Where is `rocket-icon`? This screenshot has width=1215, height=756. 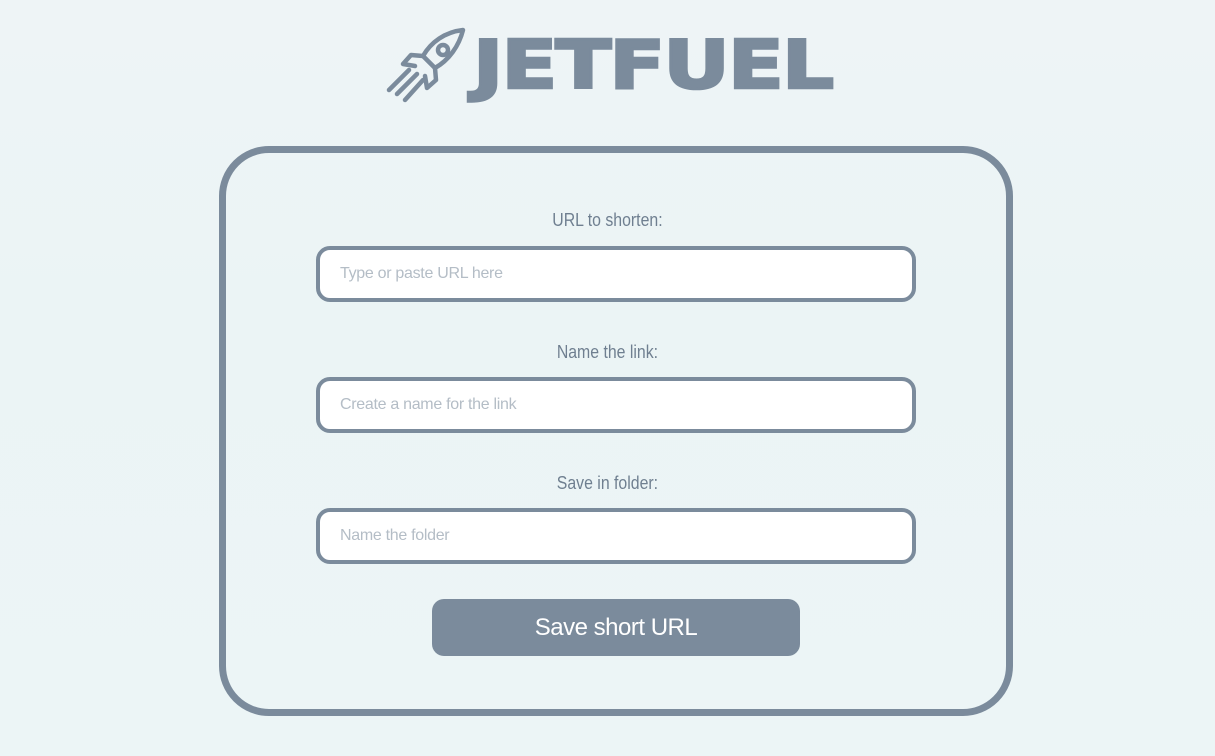
rocket-icon is located at coordinates (426, 65).